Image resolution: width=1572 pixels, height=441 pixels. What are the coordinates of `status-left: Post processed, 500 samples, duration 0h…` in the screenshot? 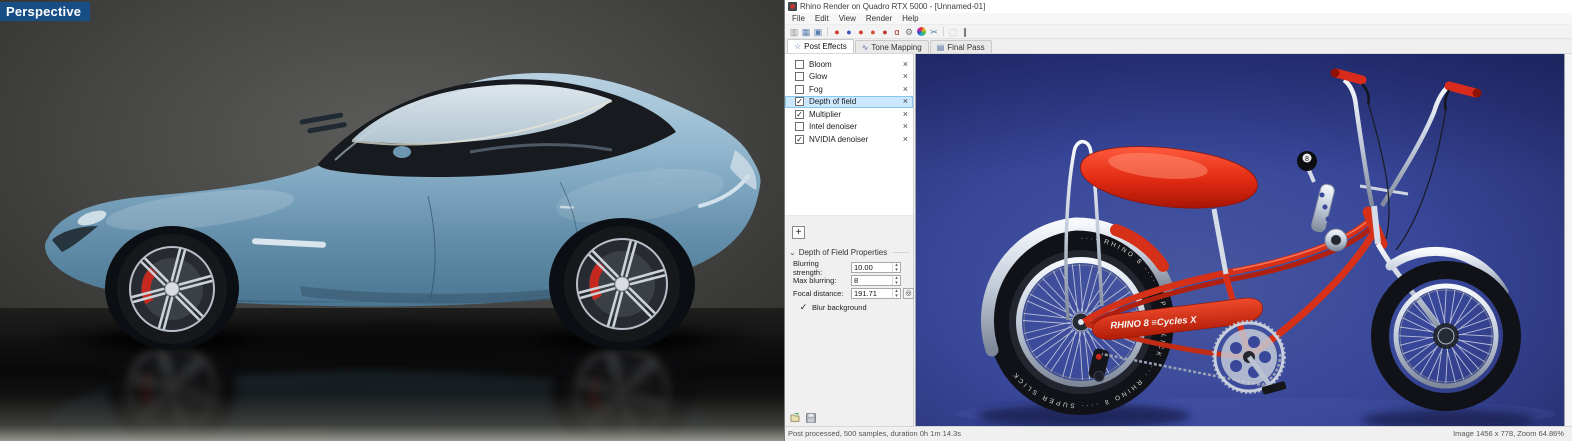 It's located at (875, 433).